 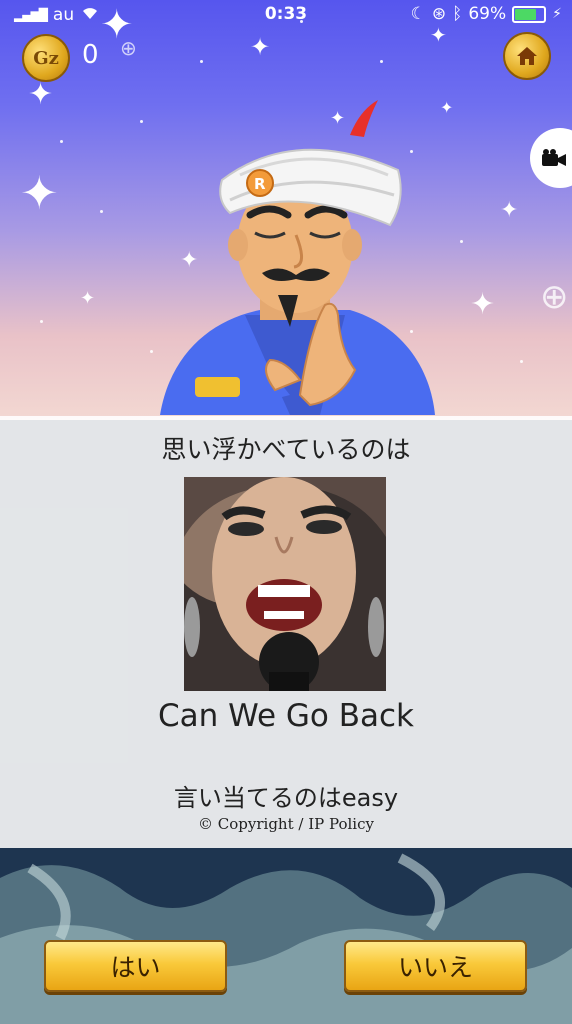 What do you see at coordinates (554, 157) in the screenshot?
I see `video-camera-icon` at bounding box center [554, 157].